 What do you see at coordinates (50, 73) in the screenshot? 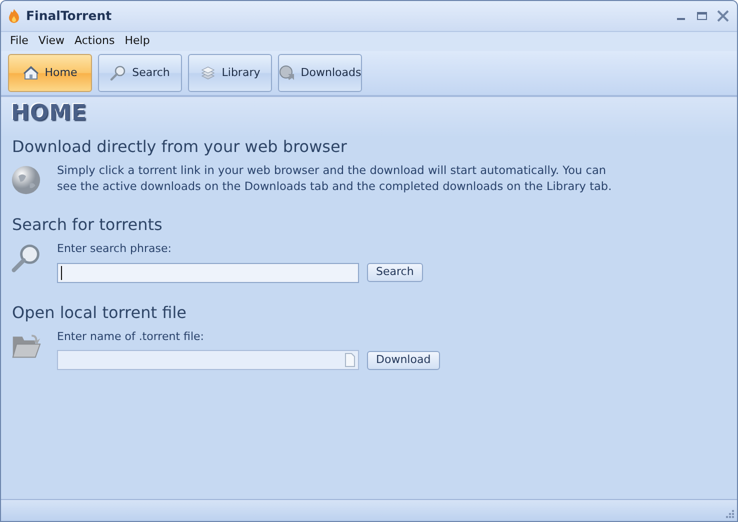
I see `toolbar-tab: Home` at bounding box center [50, 73].